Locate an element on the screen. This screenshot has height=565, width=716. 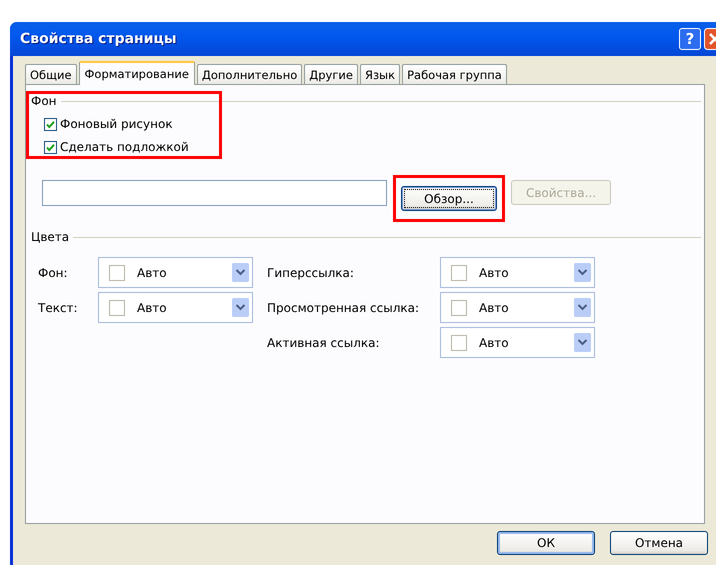
tab: Язык is located at coordinates (380, 74).